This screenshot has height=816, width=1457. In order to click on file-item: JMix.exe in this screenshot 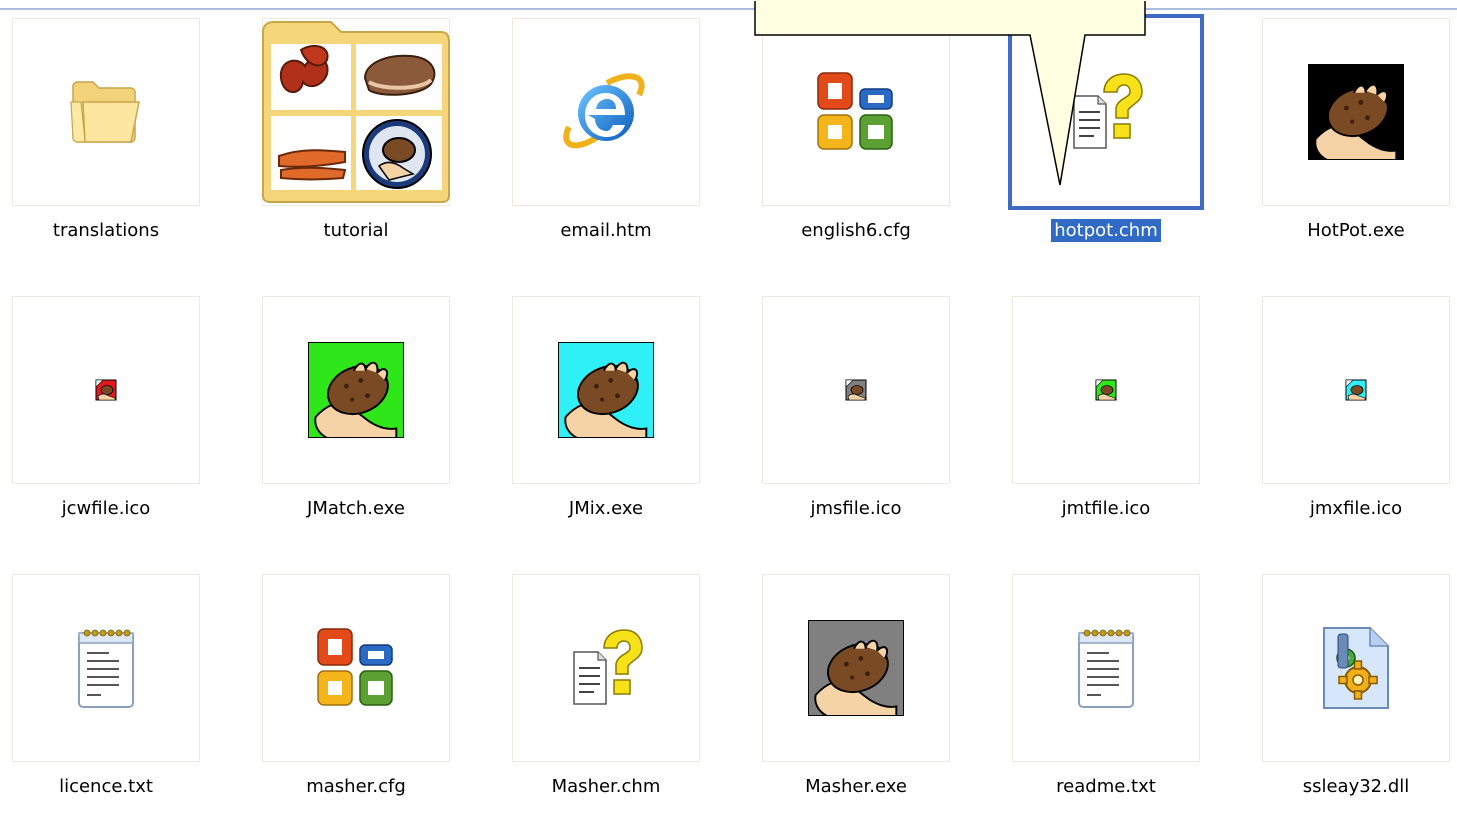, I will do `click(618, 408)`.